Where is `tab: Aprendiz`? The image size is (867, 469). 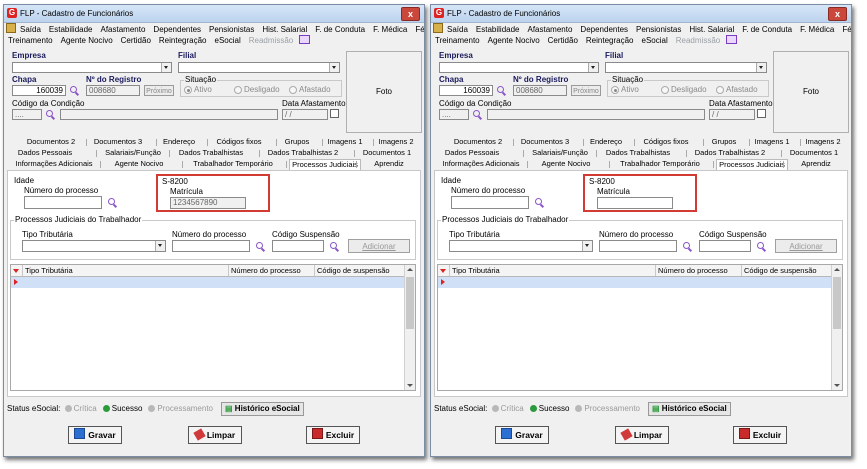 tab: Aprendiz is located at coordinates (816, 164).